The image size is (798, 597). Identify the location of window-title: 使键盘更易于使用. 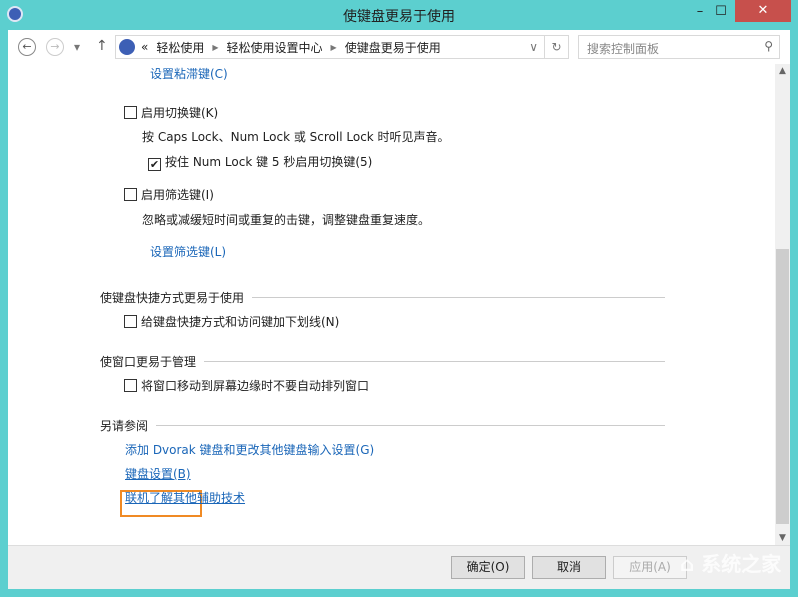
(399, 17).